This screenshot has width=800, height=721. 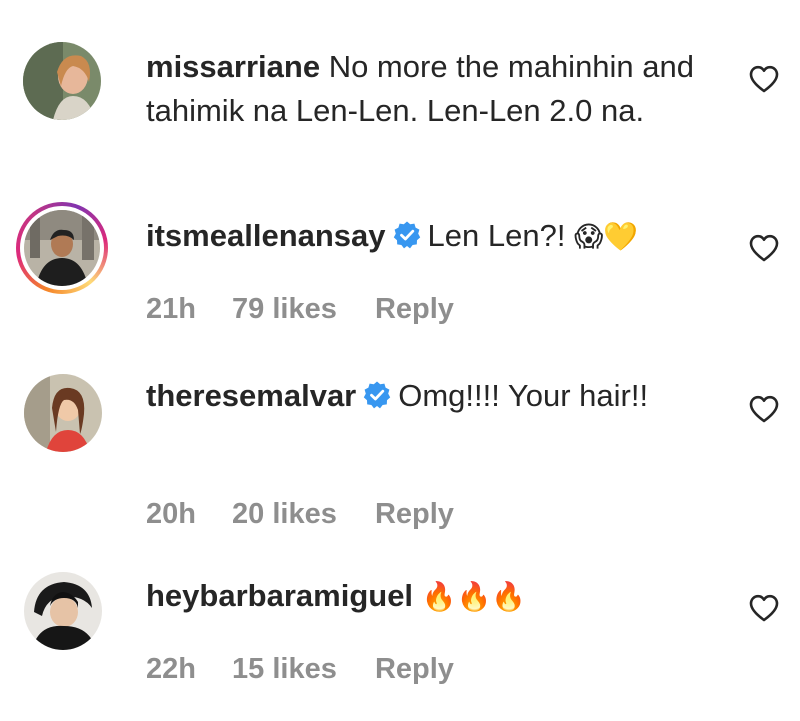 I want to click on username: heybarbaramiguel, so click(x=279, y=595).